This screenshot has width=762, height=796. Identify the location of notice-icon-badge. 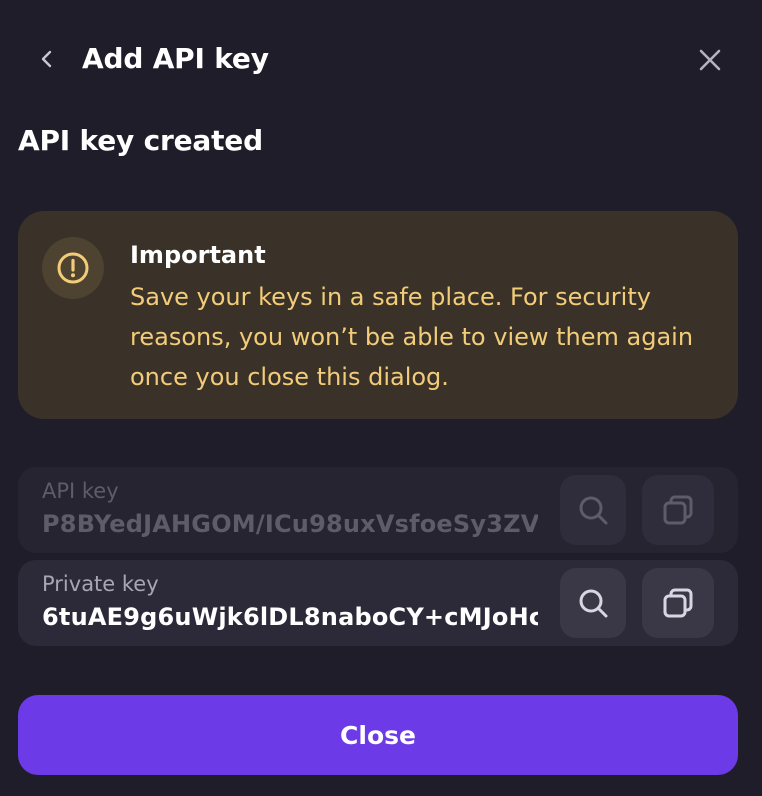
(73, 268).